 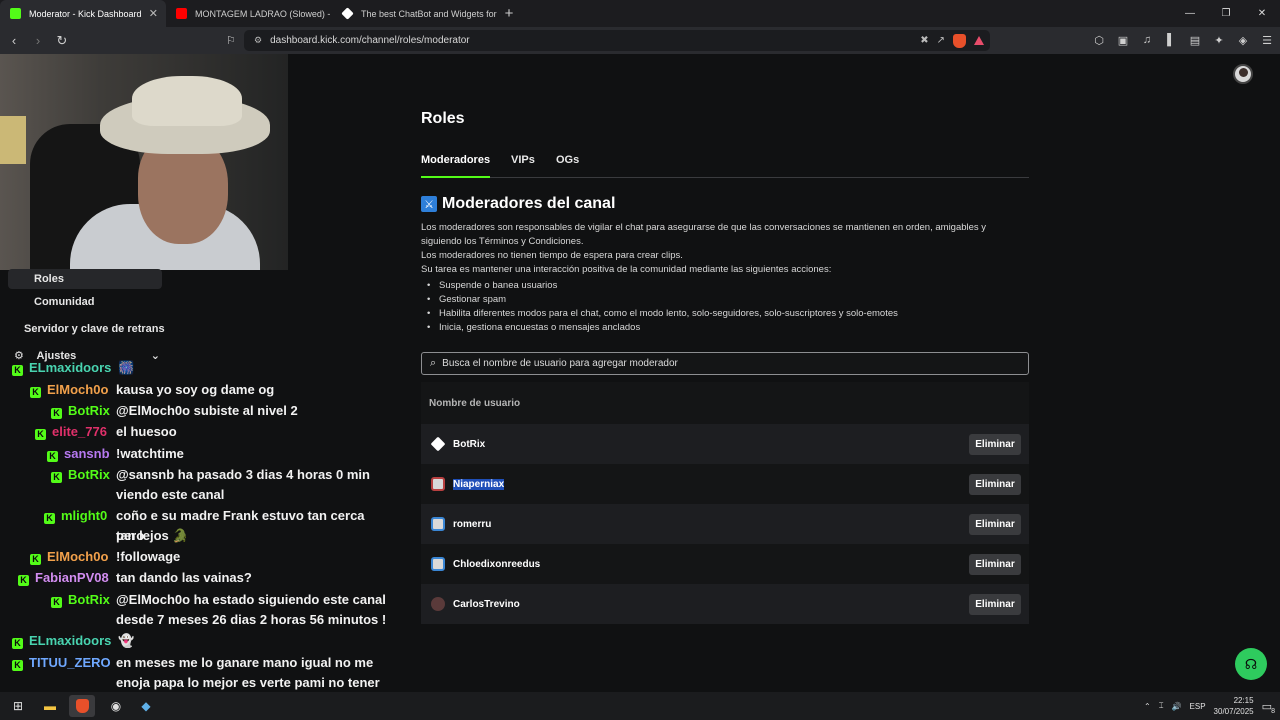 I want to click on chat-username: mlight0, so click(x=84, y=515).